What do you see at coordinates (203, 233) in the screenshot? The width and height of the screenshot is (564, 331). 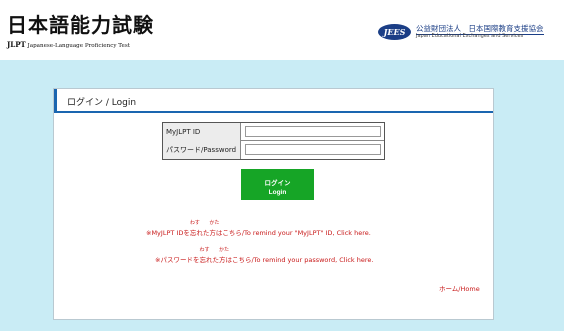 I see `remind-id-mid: れた` at bounding box center [203, 233].